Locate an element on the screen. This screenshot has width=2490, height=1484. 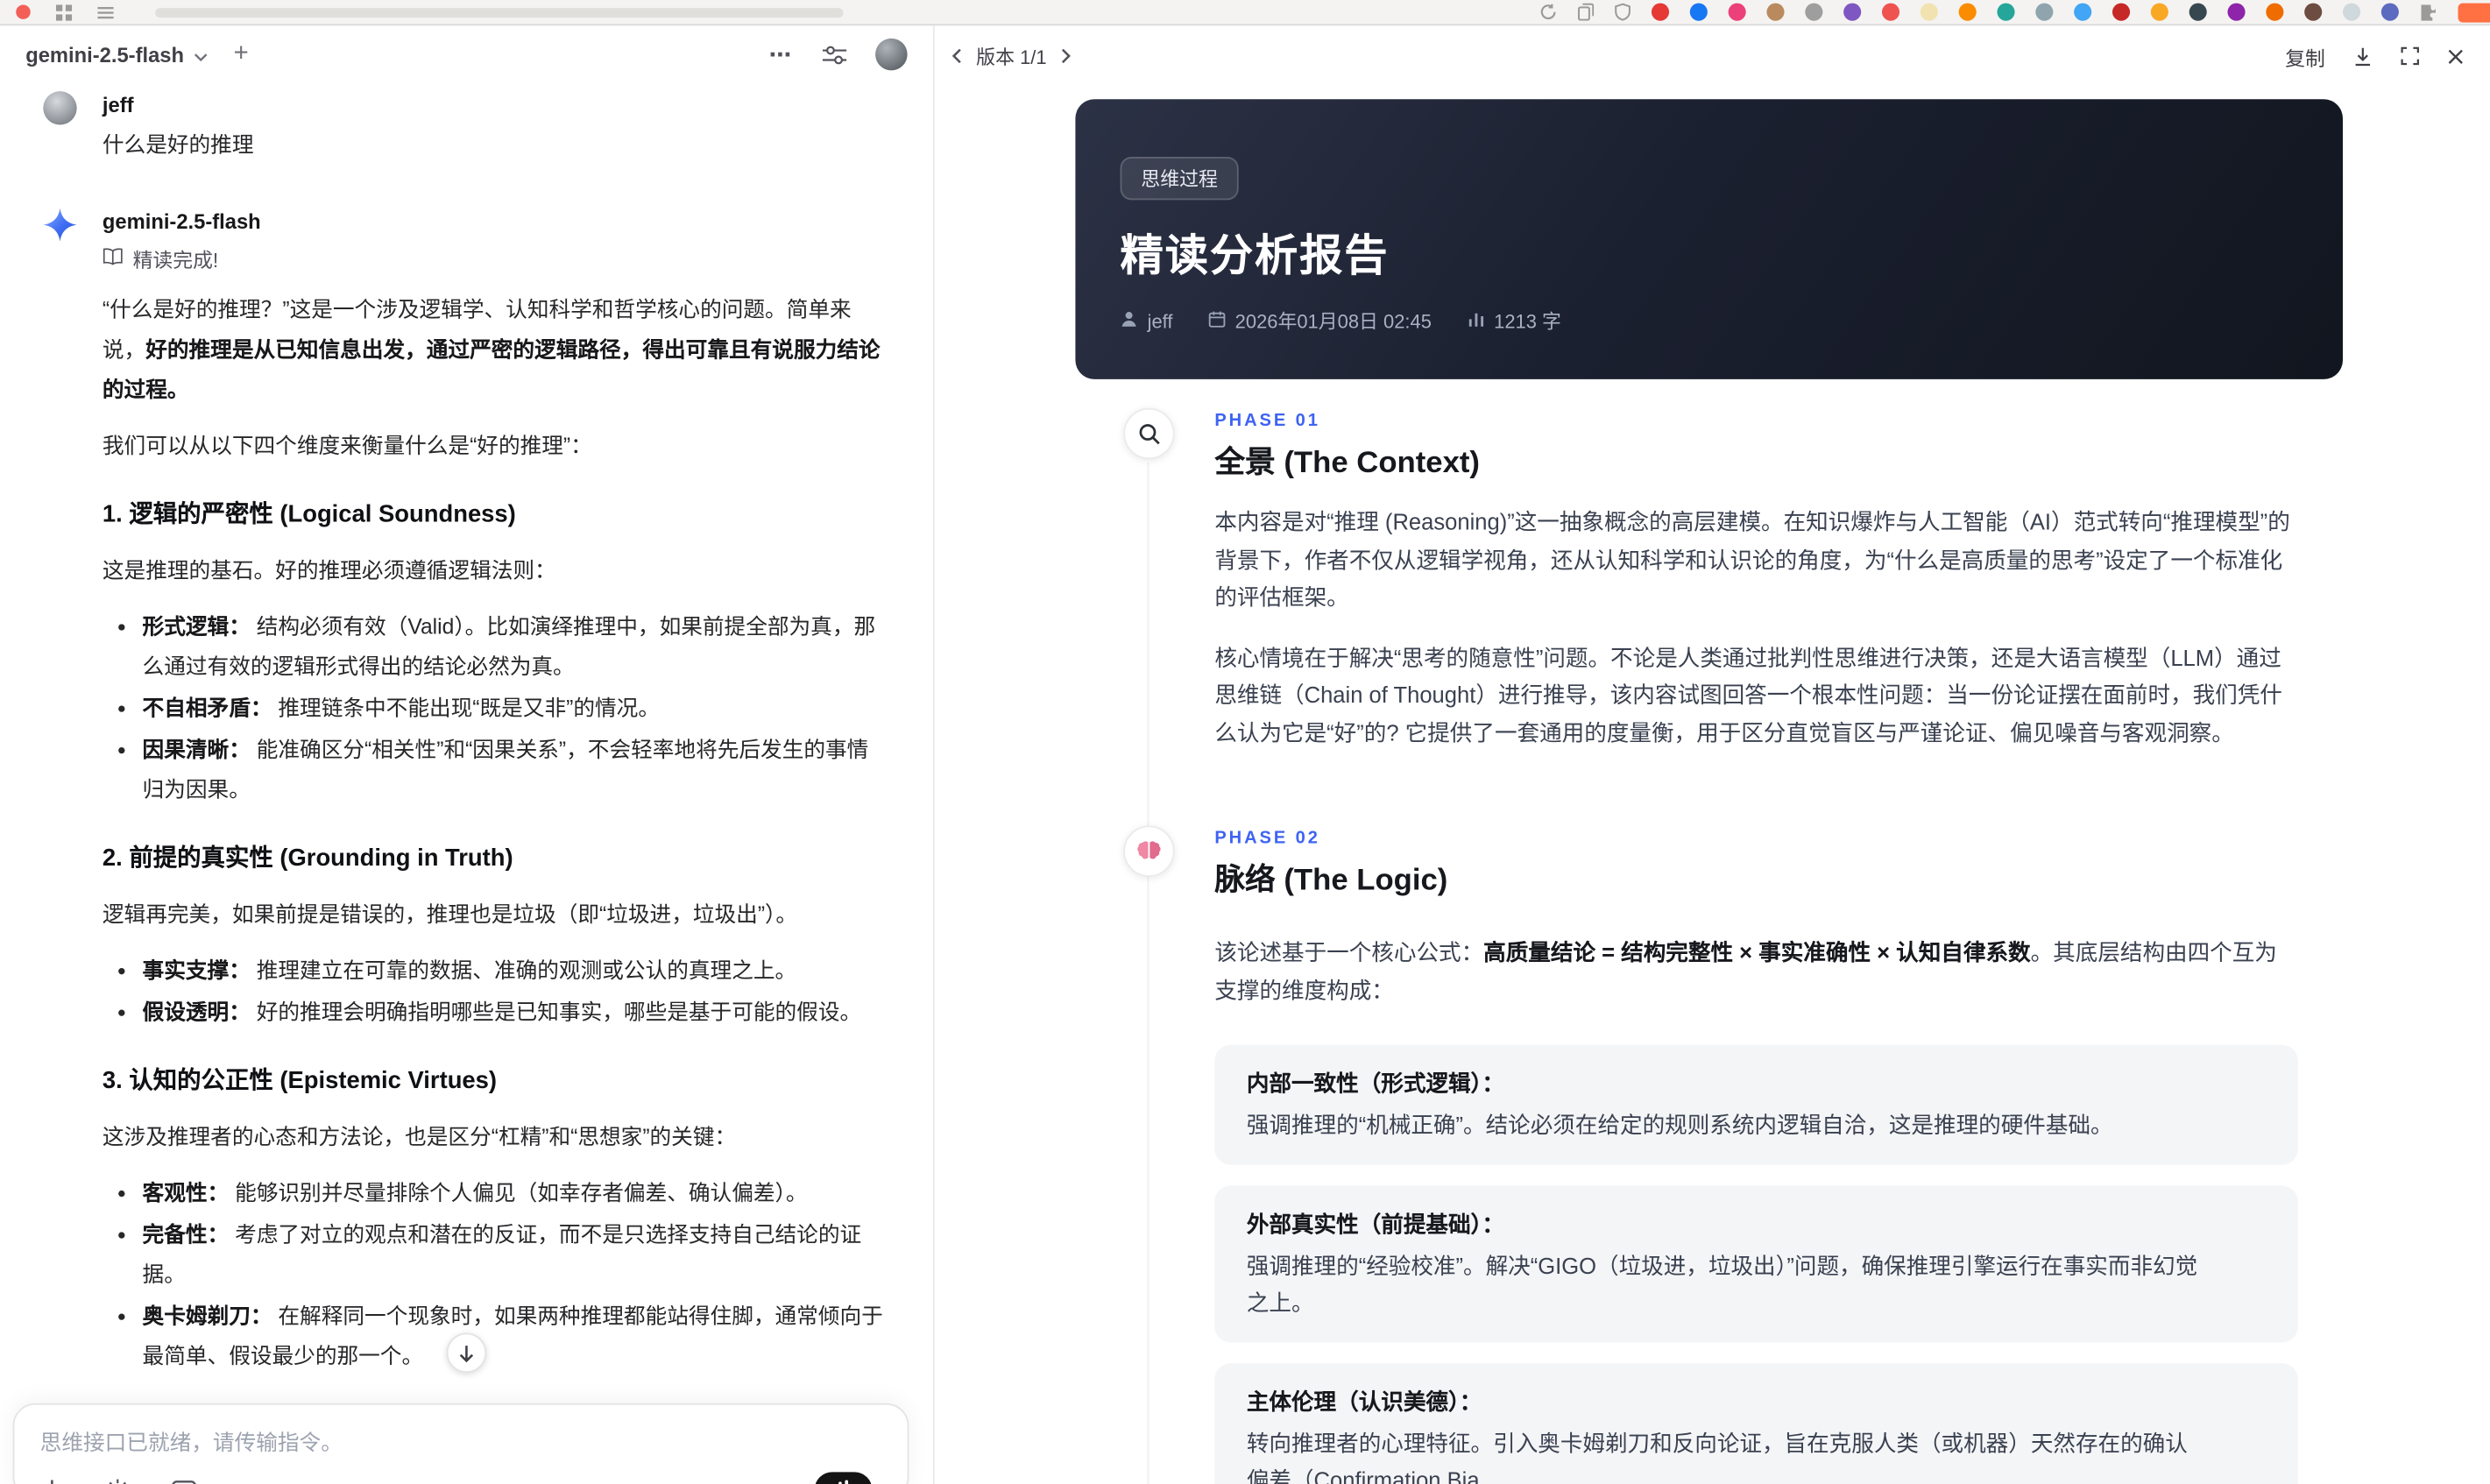
list-item: 不自相矛盾： 推理链条中不能出现“既是又非”的情况。 is located at coordinates (514, 708).